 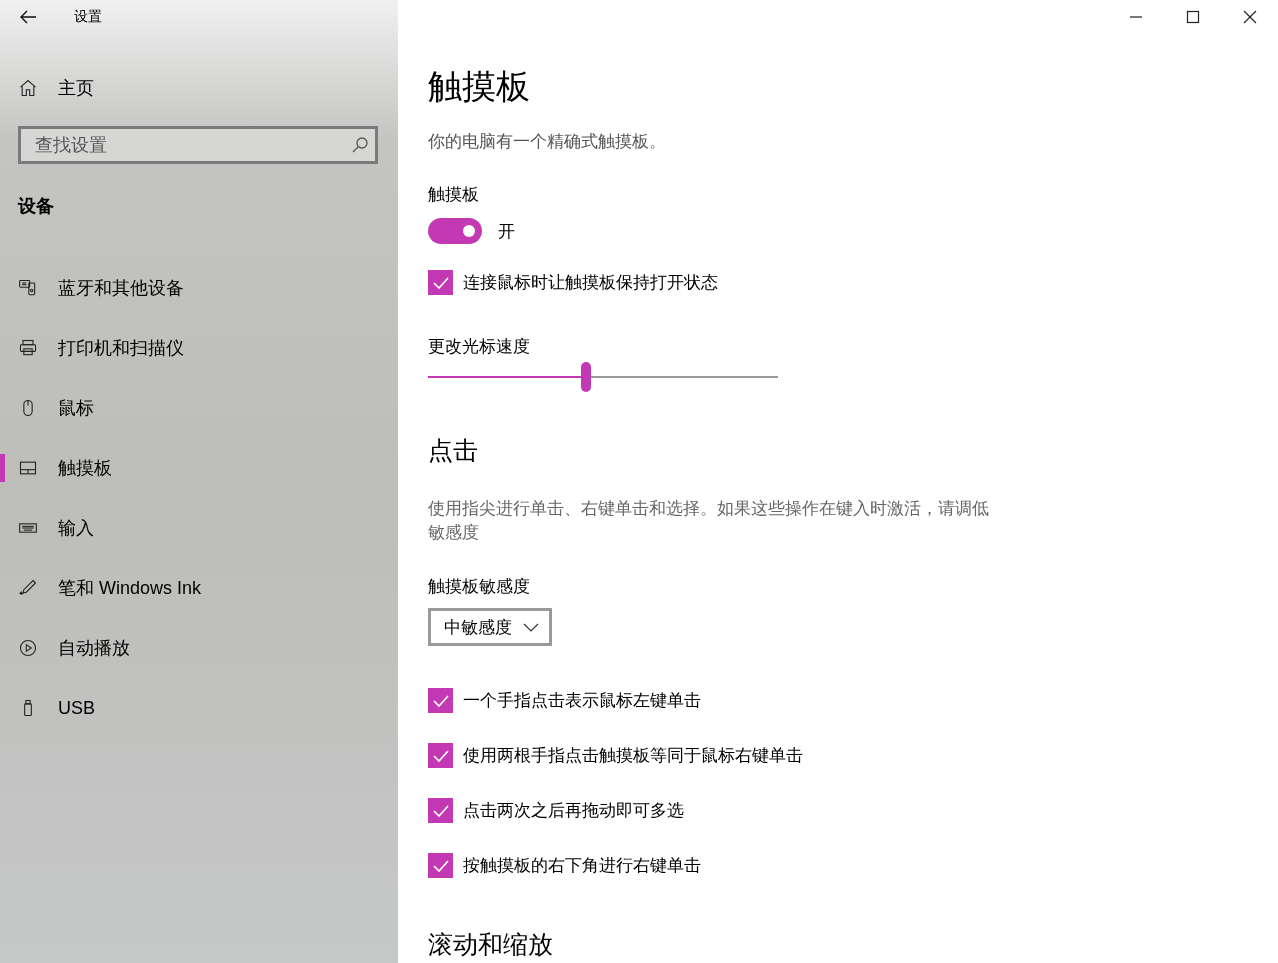 I want to click on section-heading: 点击, so click(x=453, y=450).